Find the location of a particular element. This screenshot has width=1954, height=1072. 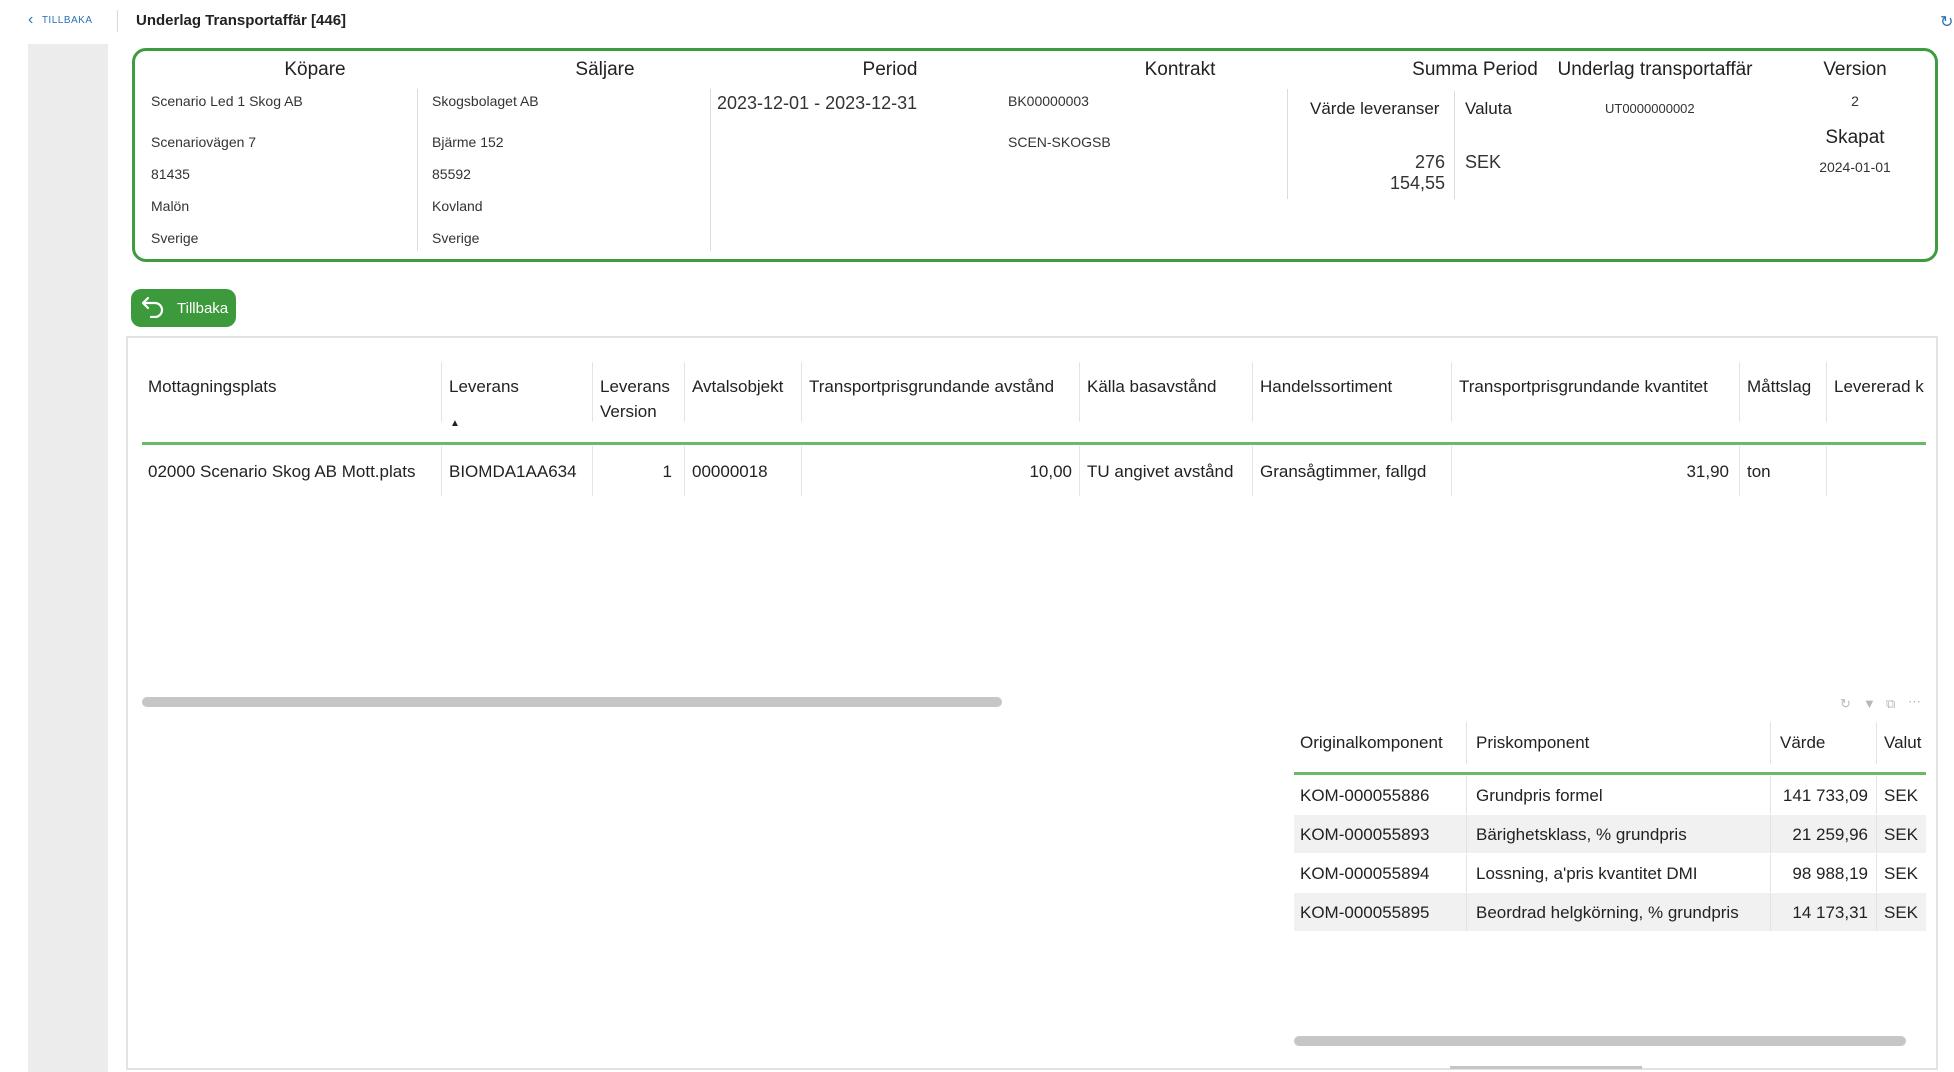

filter-icon: ▼ is located at coordinates (1869, 703).